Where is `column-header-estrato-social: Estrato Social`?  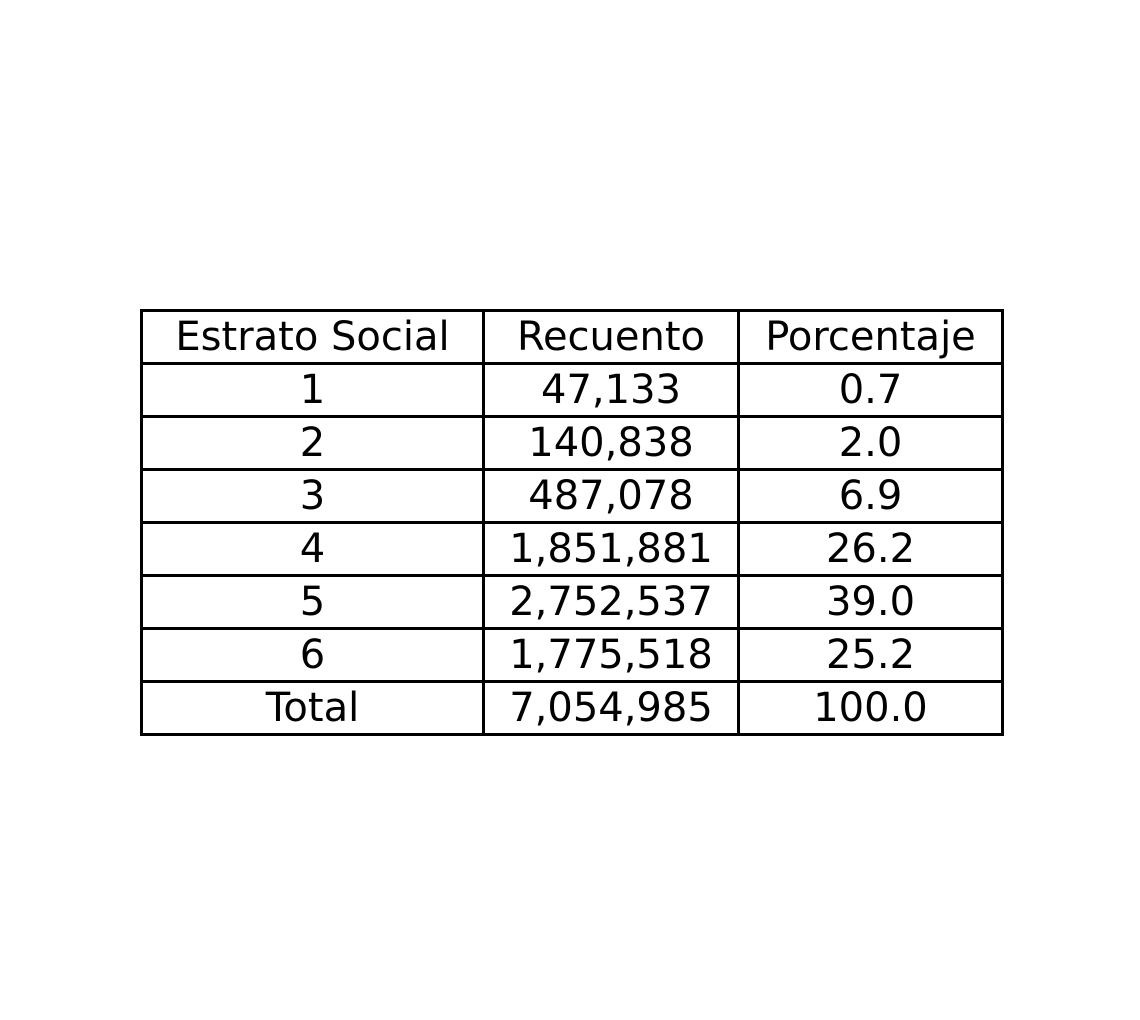 column-header-estrato-social: Estrato Social is located at coordinates (312, 337).